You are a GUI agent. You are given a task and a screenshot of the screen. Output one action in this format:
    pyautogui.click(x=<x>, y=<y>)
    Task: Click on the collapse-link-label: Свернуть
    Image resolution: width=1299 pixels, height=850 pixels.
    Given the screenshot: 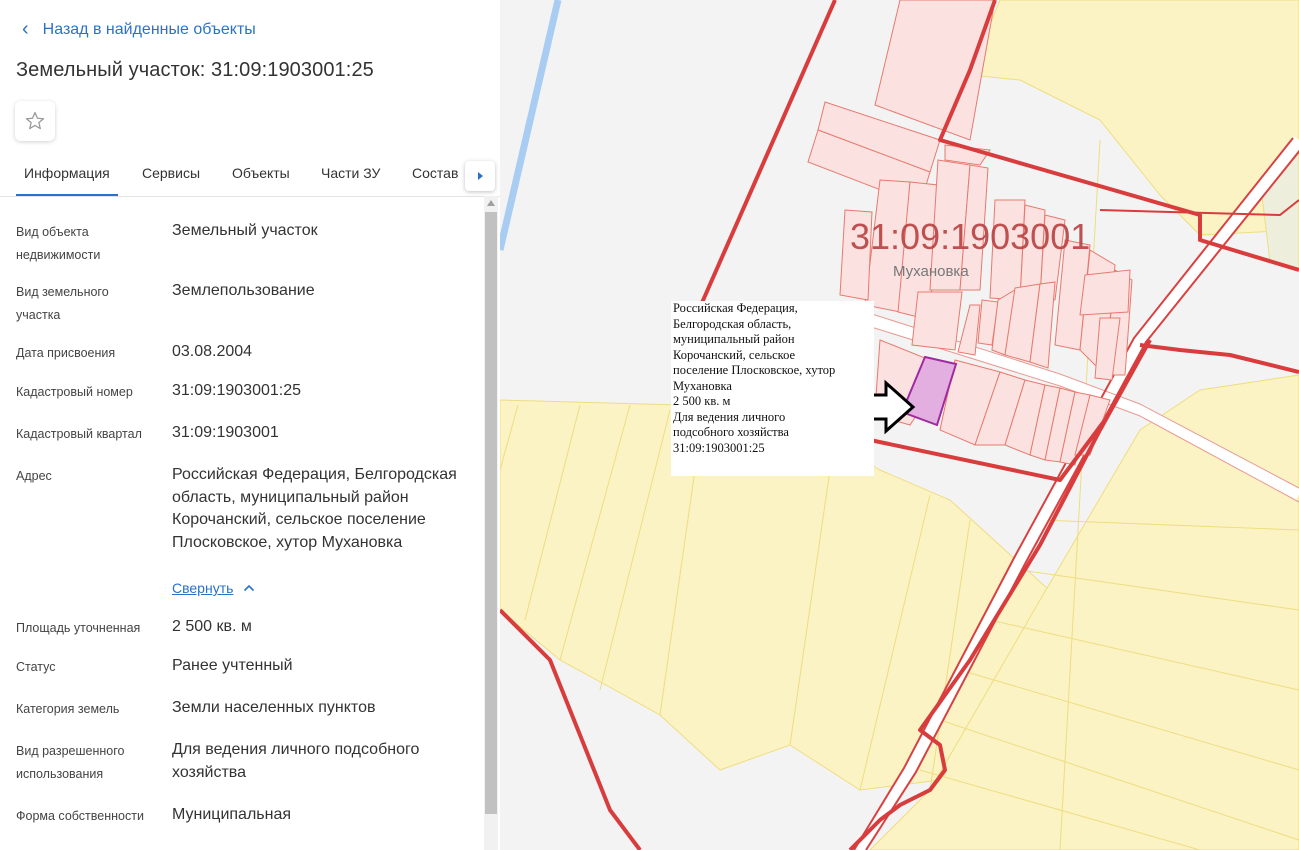 What is the action you would take?
    pyautogui.click(x=203, y=588)
    